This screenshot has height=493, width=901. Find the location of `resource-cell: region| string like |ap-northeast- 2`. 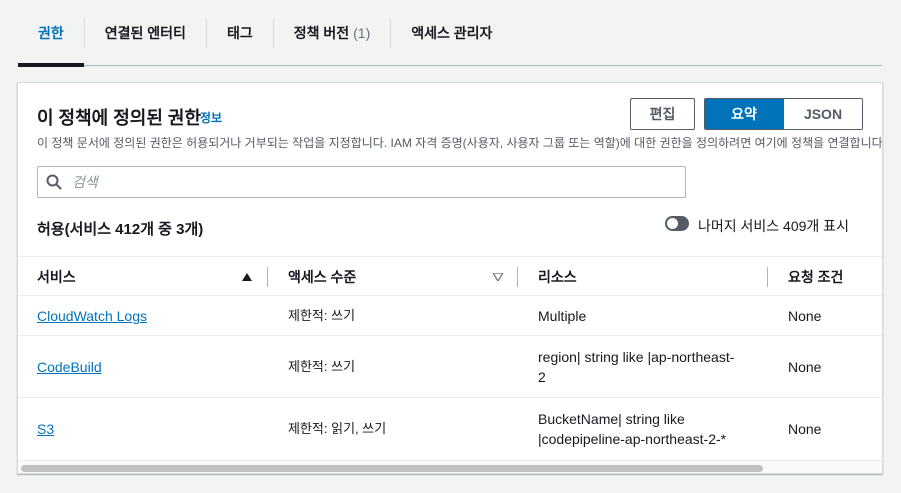

resource-cell: region| string like |ap-northeast- 2 is located at coordinates (636, 367).